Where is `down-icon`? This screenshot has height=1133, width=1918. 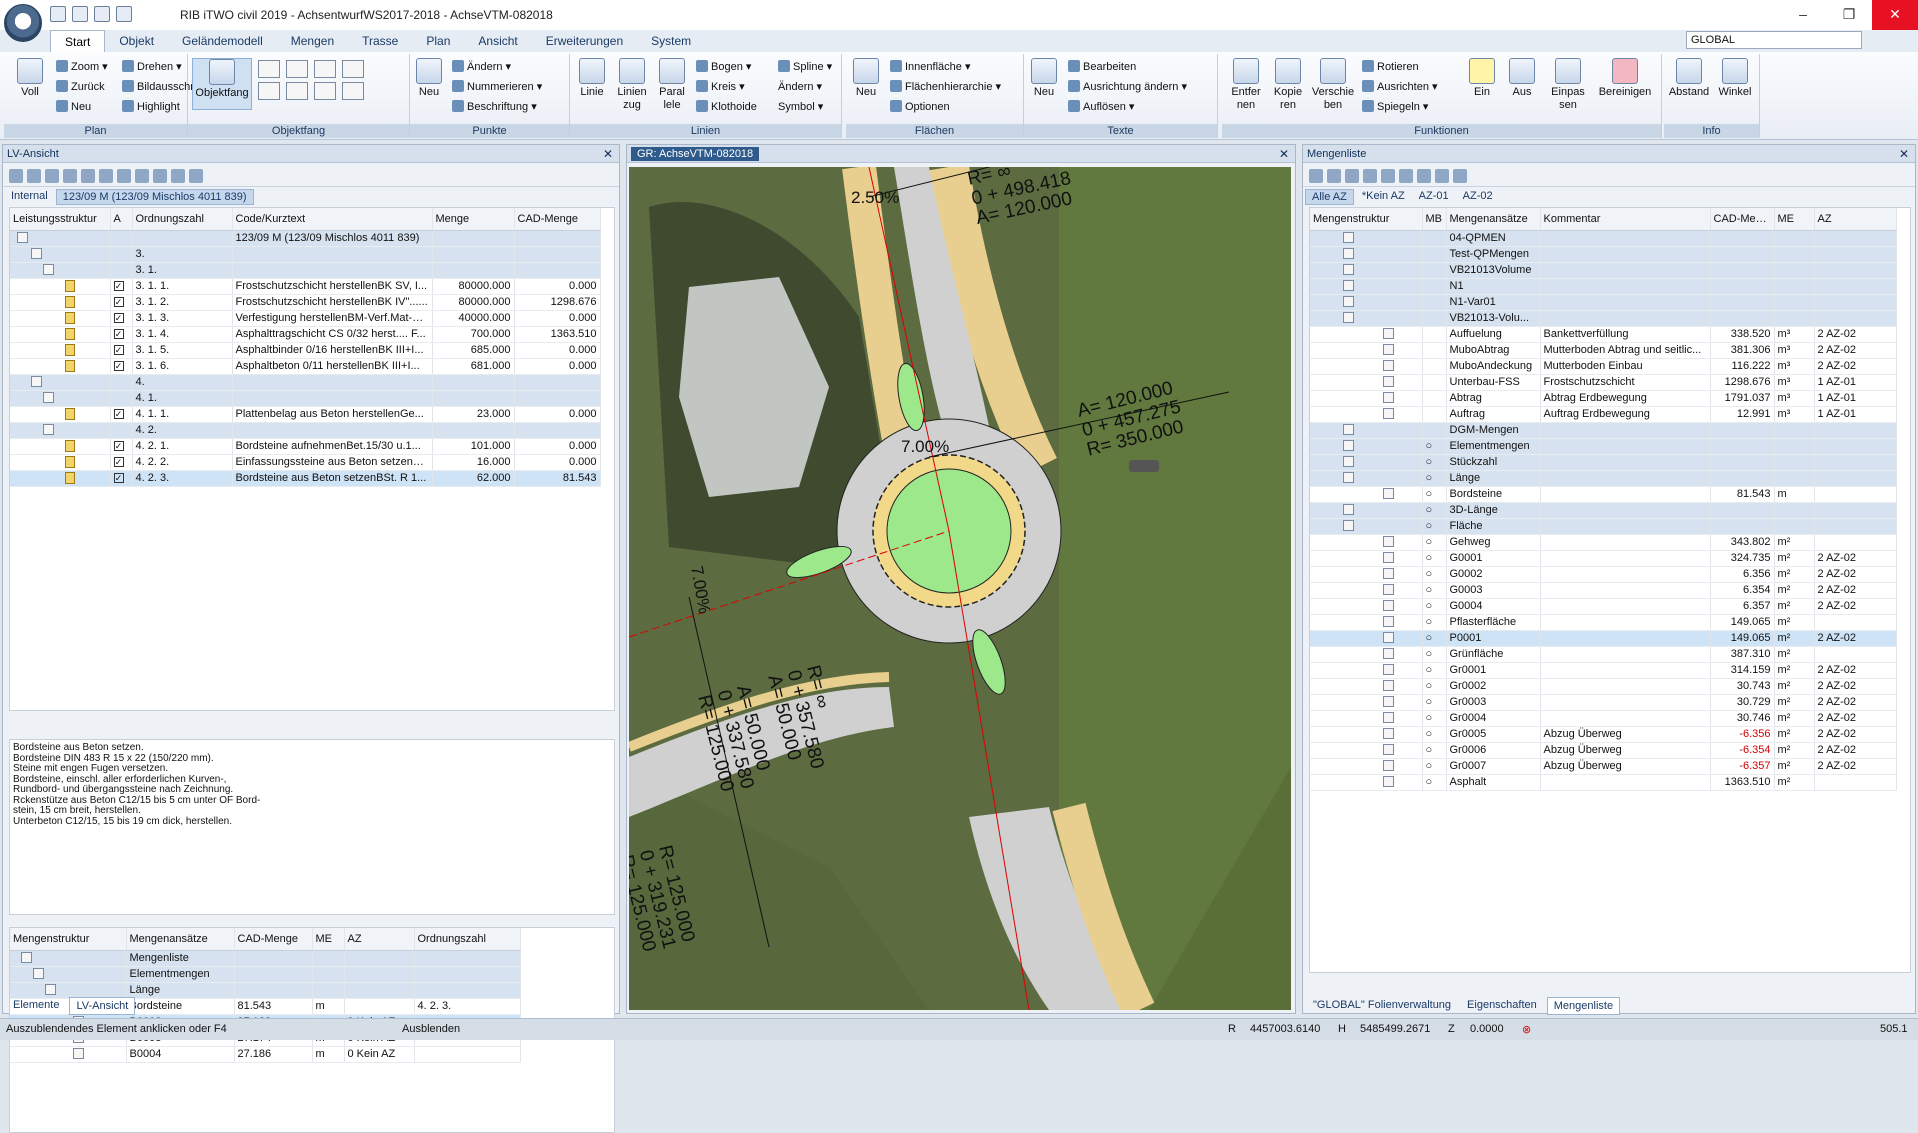 down-icon is located at coordinates (1370, 175).